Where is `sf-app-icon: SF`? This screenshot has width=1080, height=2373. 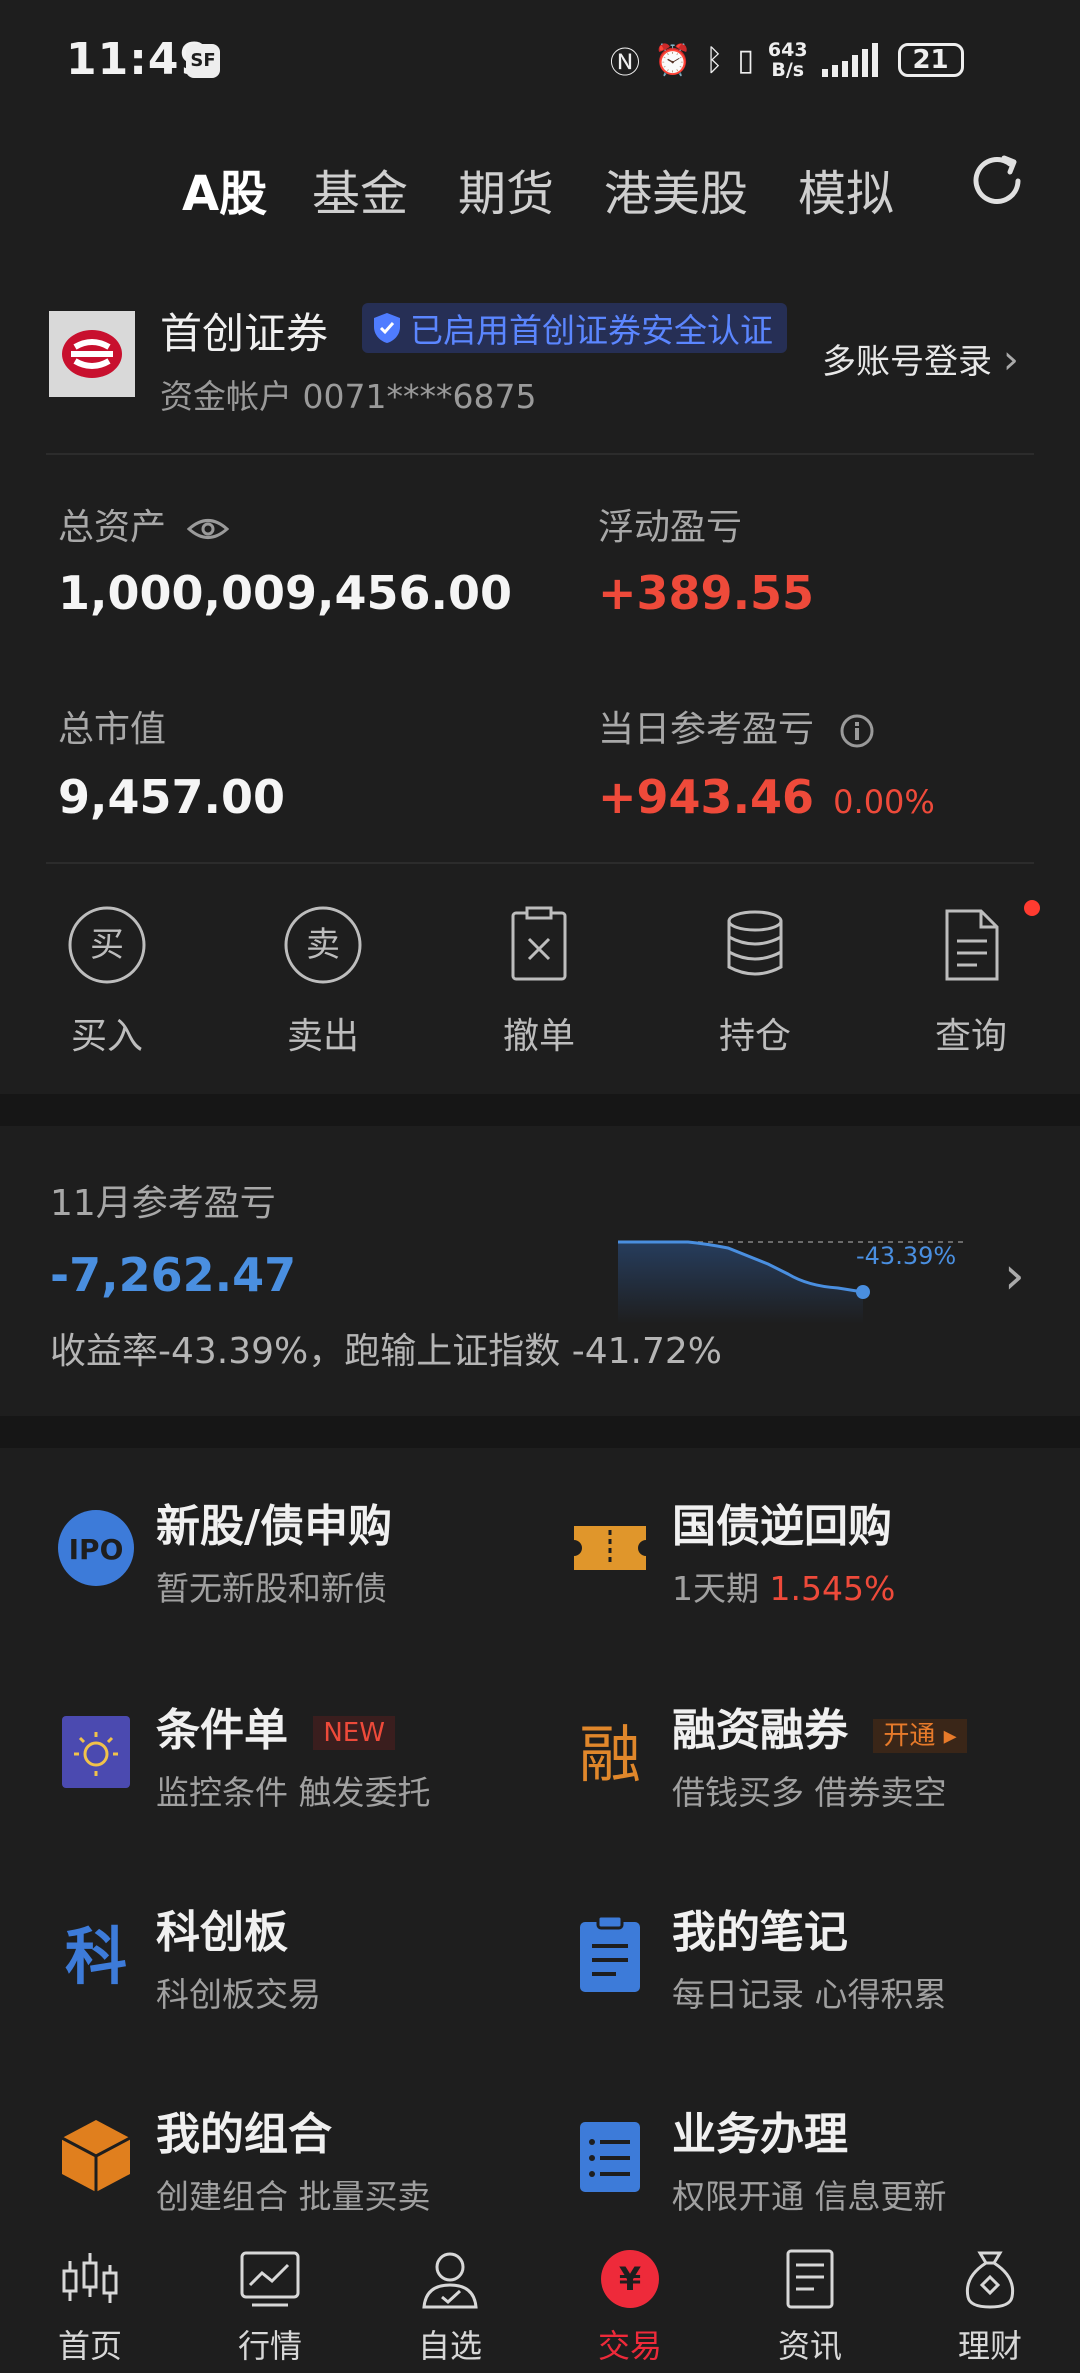
sf-app-icon: SF is located at coordinates (203, 61).